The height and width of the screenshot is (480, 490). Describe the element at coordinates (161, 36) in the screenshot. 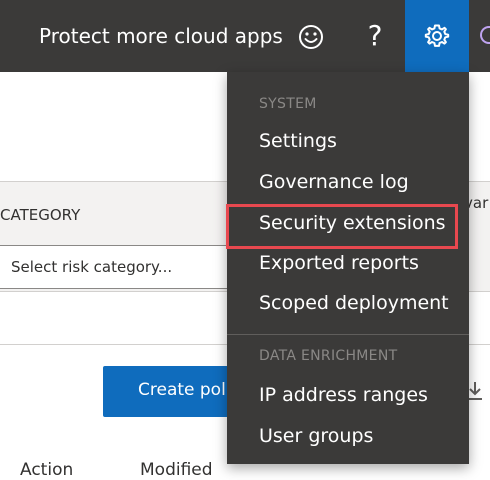

I see `protect-cloud-apps-link: Protect more cloud apps` at that location.